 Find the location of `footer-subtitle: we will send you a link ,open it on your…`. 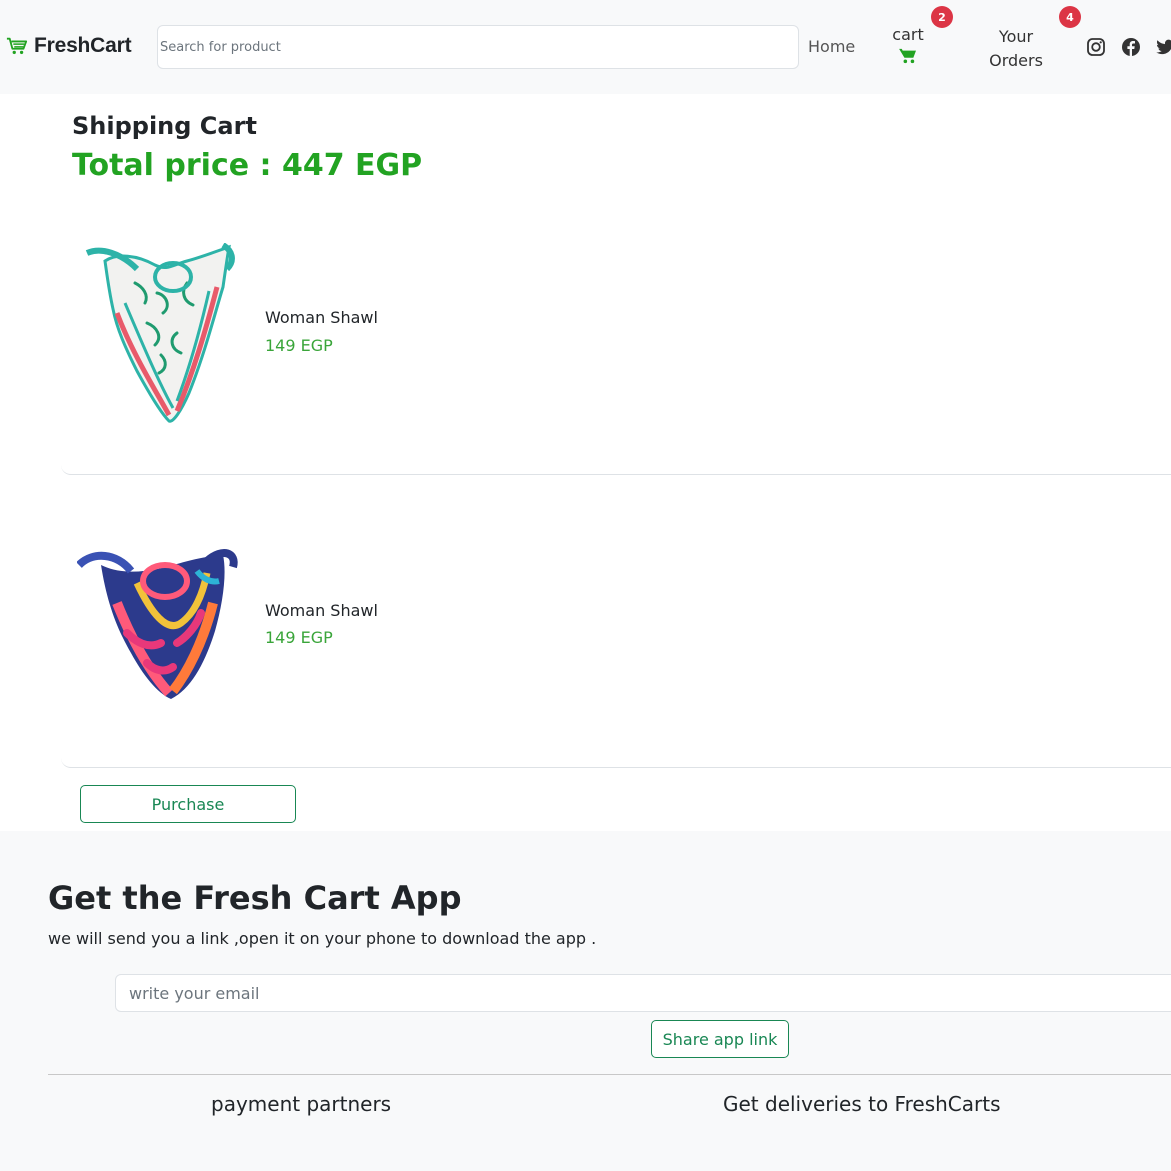

footer-subtitle: we will send you a link ,open it on your… is located at coordinates (322, 938).